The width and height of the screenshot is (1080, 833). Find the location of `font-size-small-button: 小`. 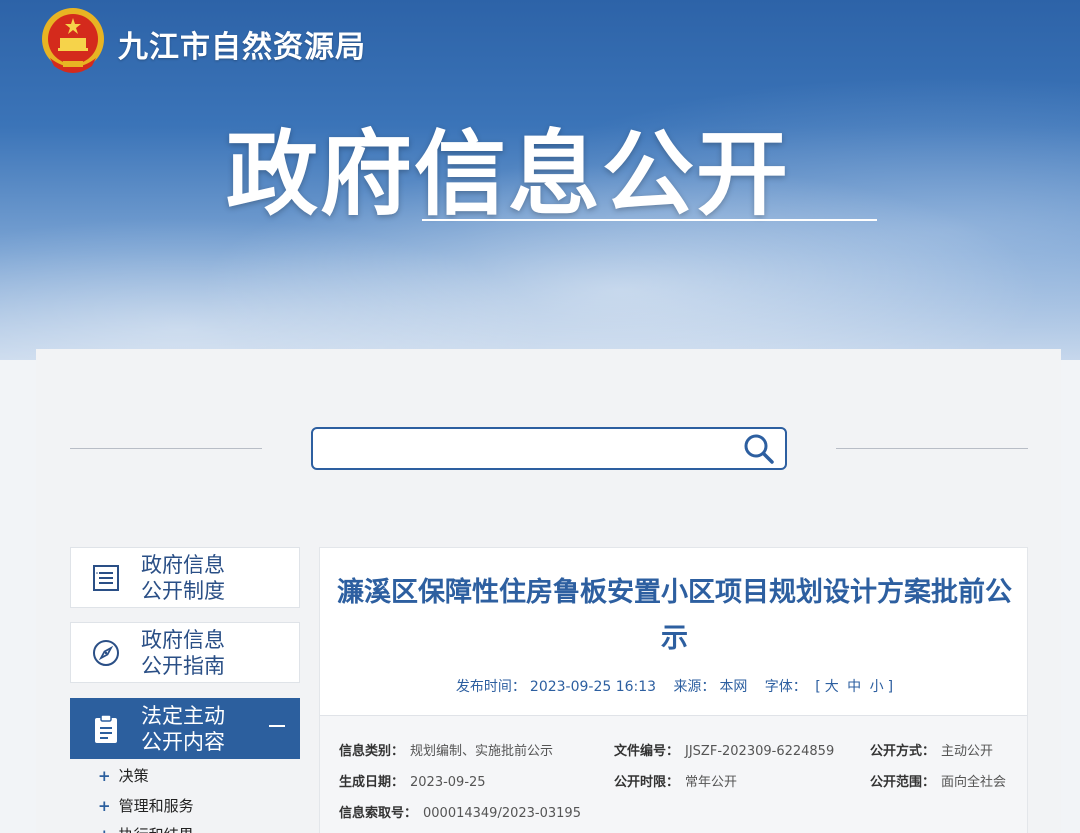

font-size-small-button: 小 is located at coordinates (877, 687).